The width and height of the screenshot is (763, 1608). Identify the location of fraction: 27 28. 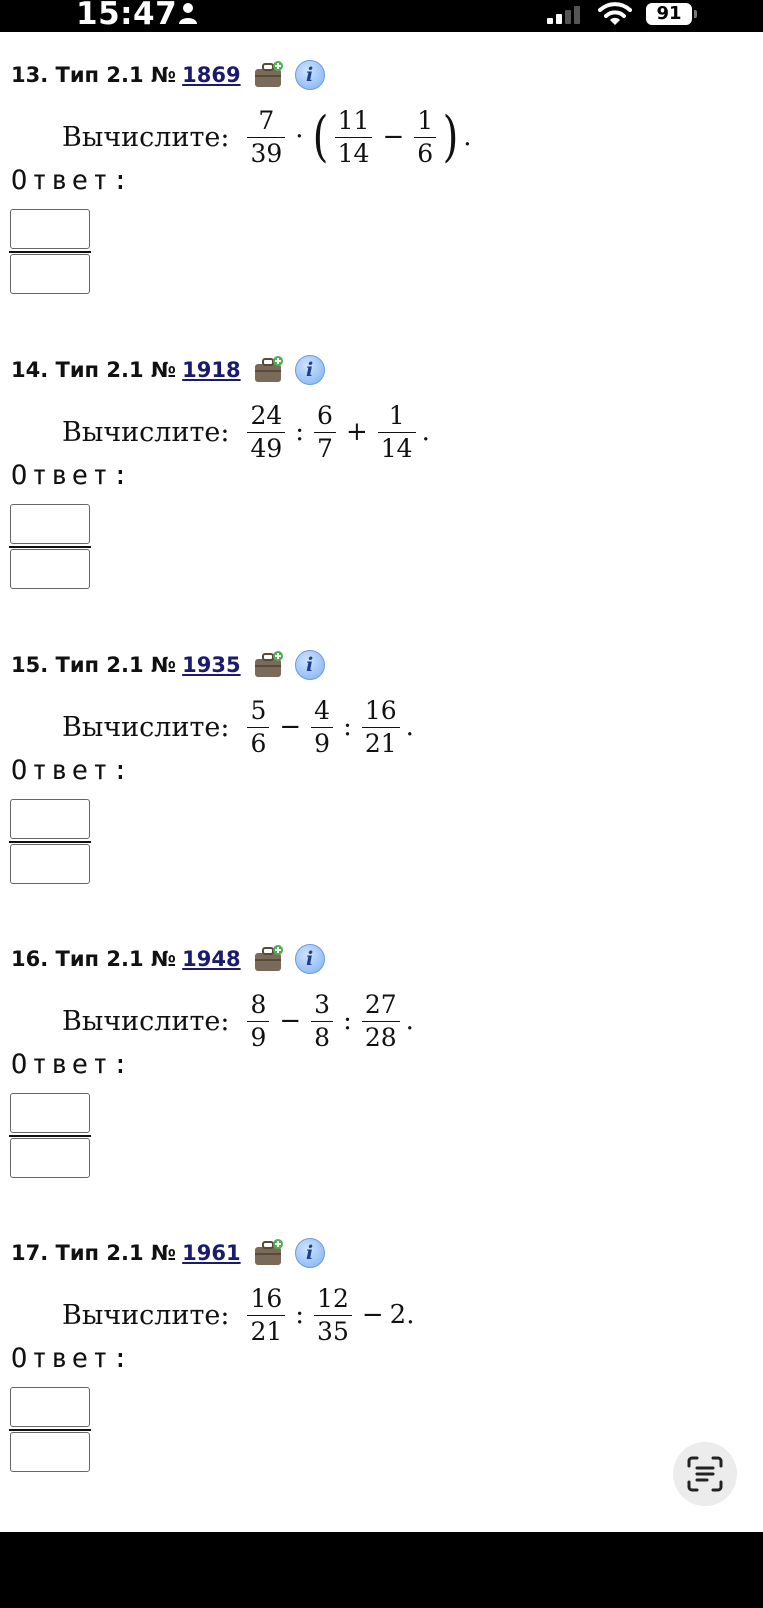
(380, 1021).